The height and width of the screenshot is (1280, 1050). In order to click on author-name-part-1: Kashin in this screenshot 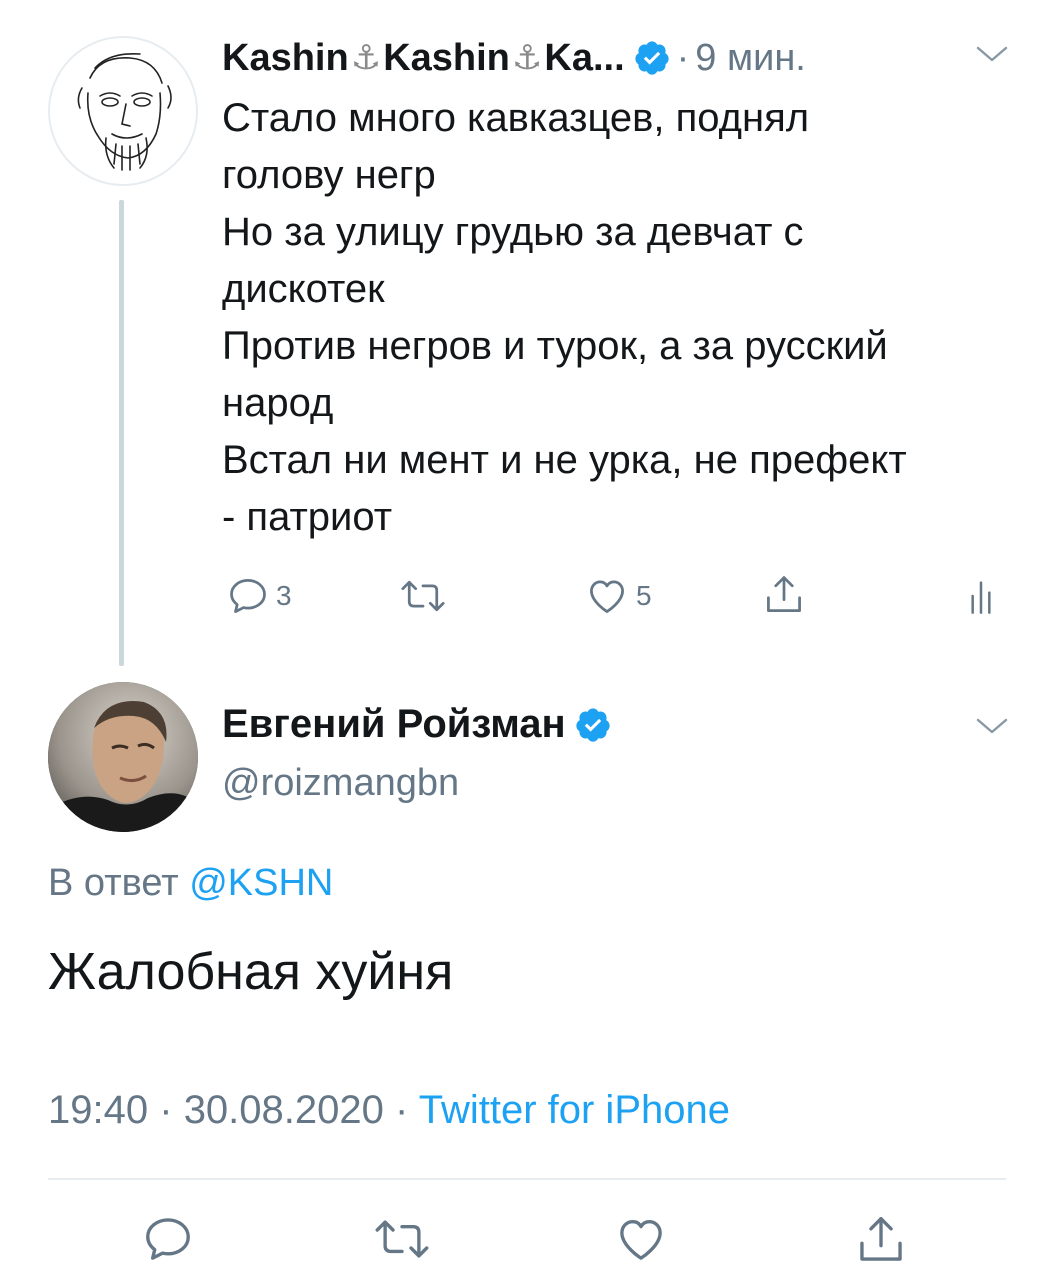, I will do `click(285, 58)`.